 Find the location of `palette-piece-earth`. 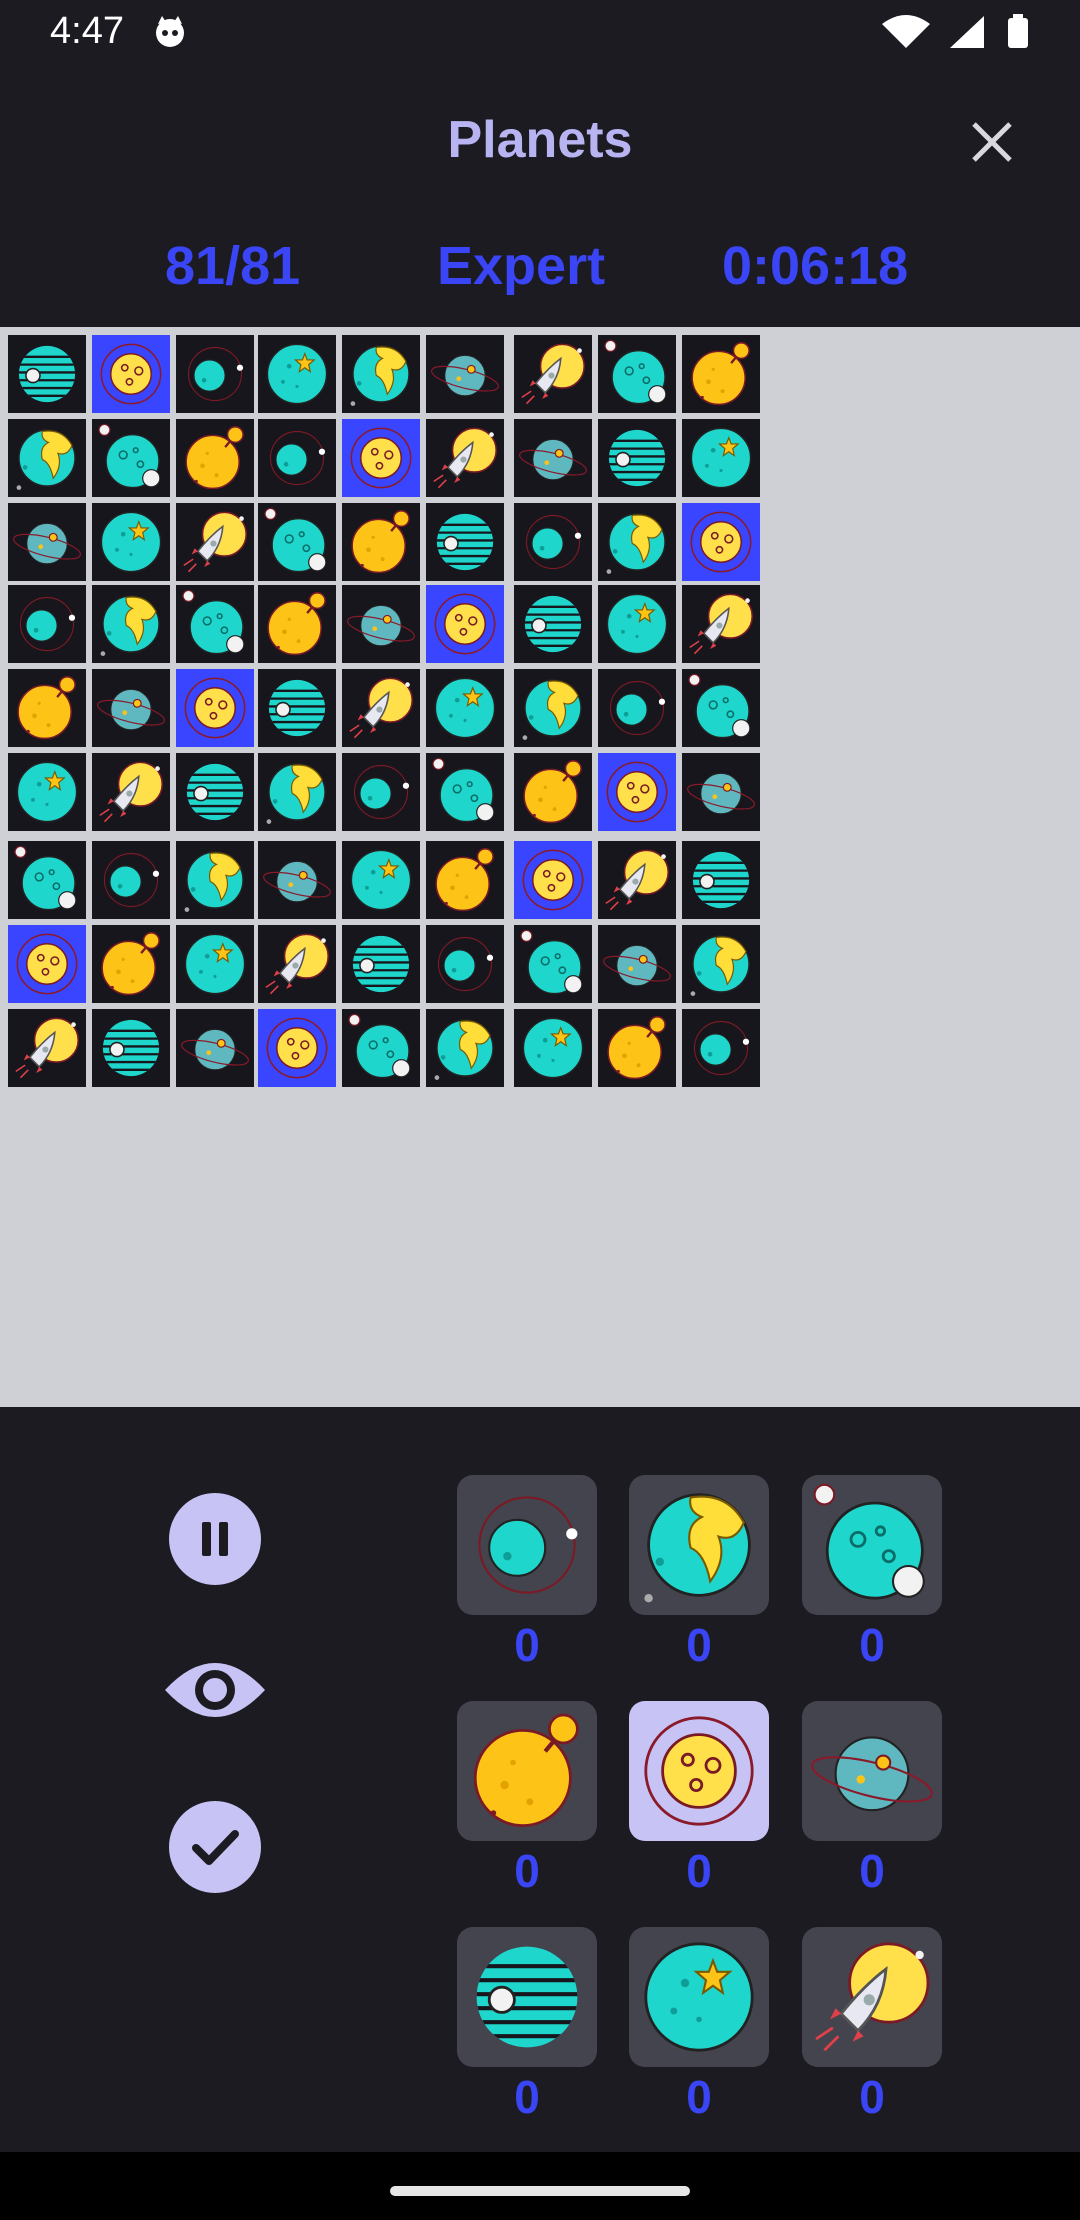

palette-piece-earth is located at coordinates (699, 1545).